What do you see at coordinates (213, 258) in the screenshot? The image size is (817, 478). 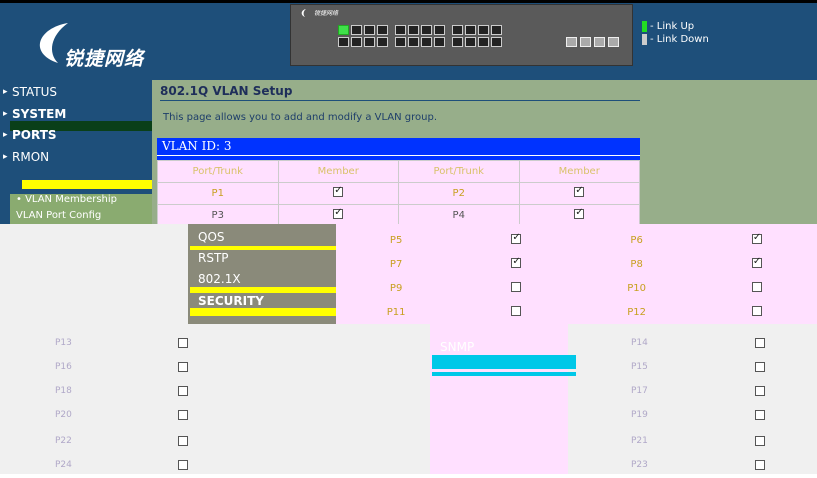 I see `nav-item-rstp: RSTP` at bounding box center [213, 258].